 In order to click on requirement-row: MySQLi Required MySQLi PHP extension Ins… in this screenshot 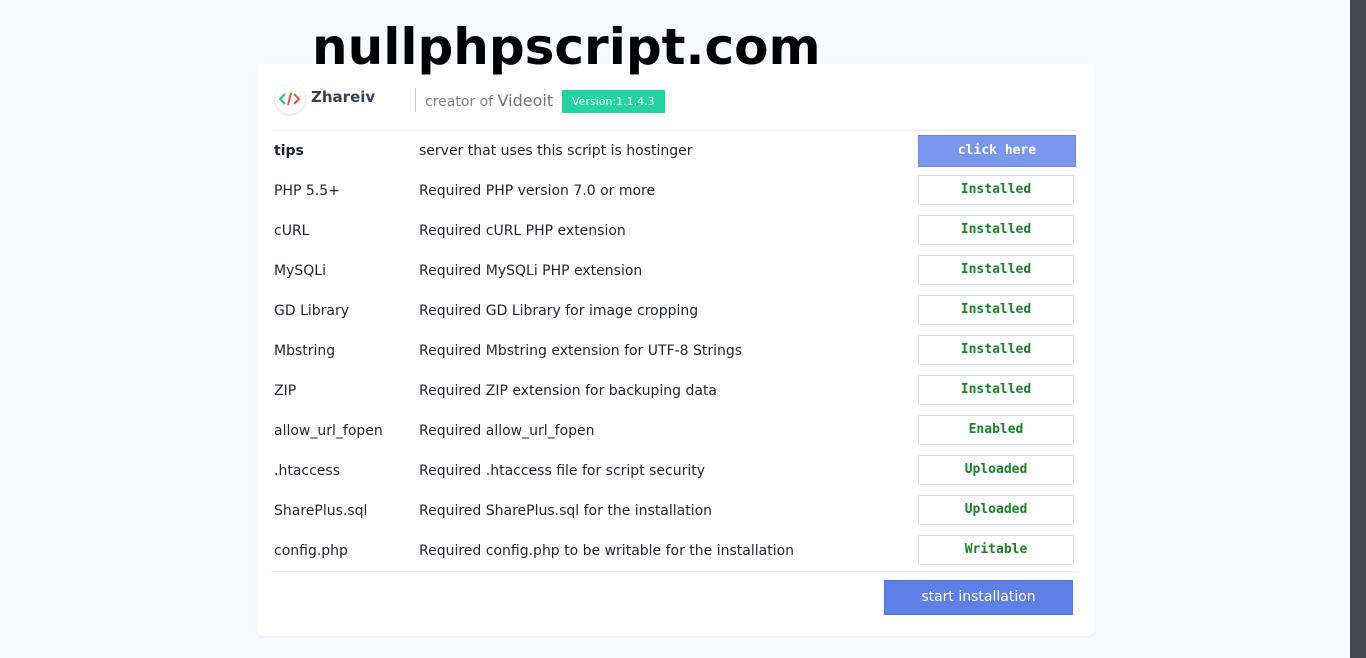, I will do `click(675, 271)`.